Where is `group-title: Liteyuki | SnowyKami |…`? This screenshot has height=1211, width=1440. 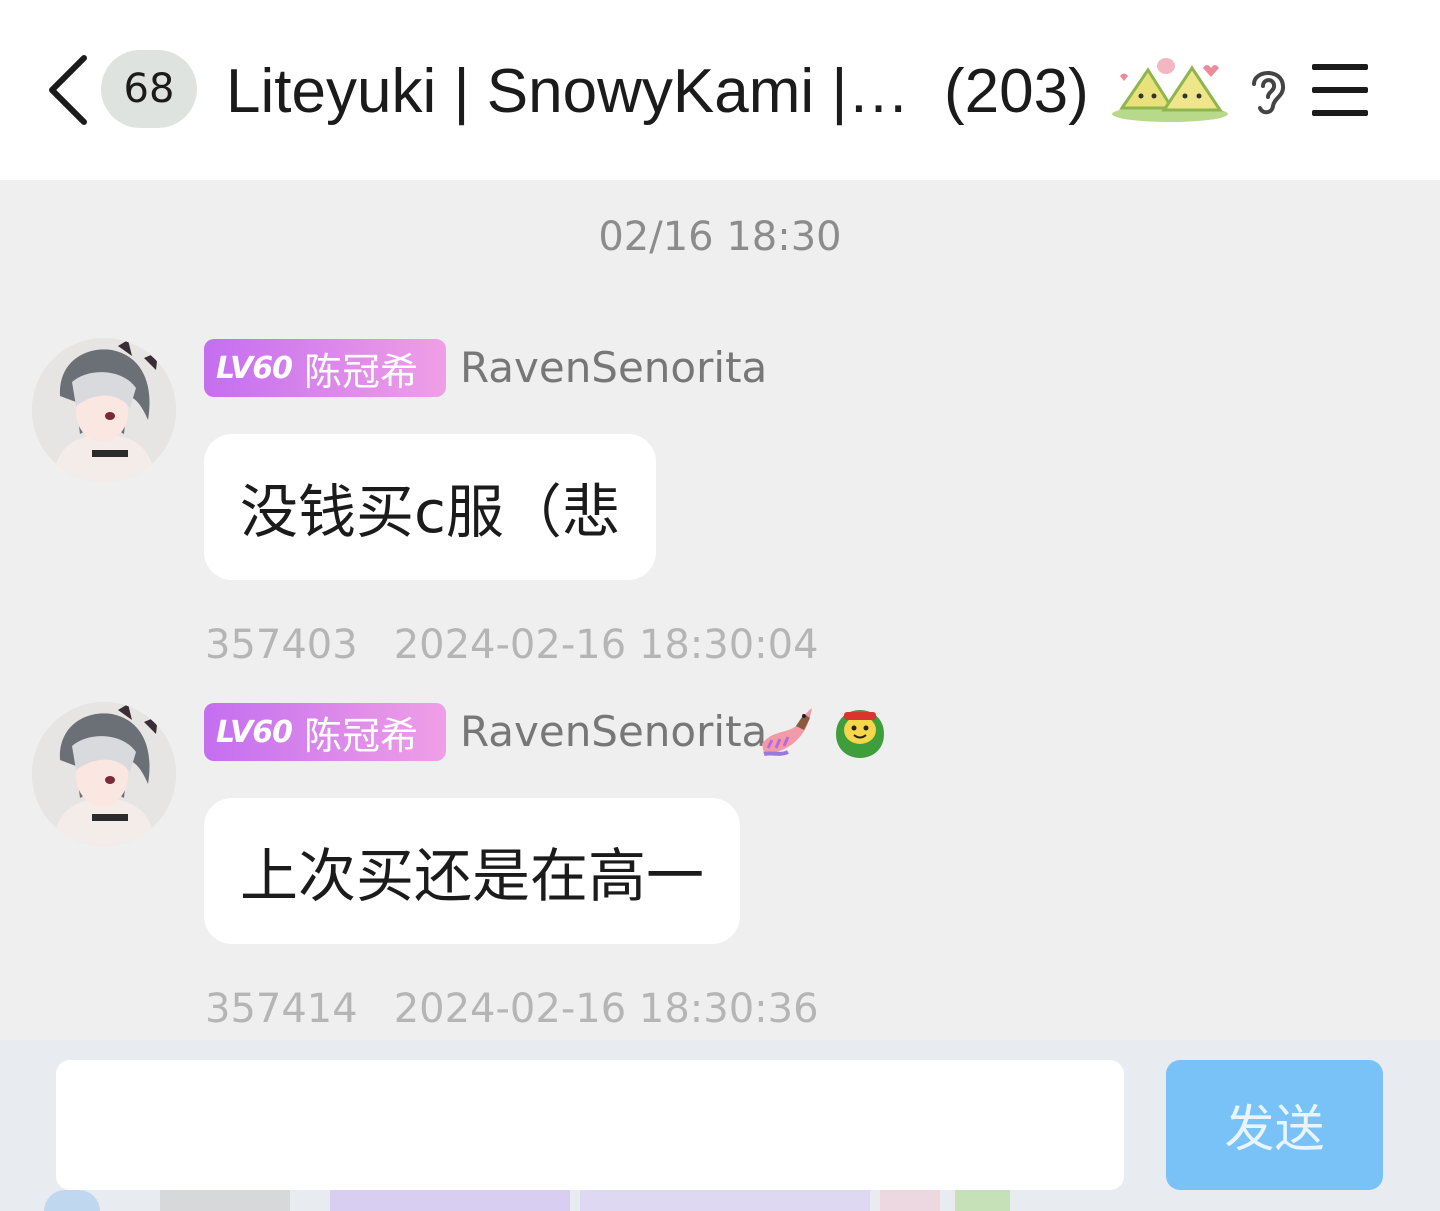 group-title: Liteyuki | SnowyKami |… is located at coordinates (576, 92).